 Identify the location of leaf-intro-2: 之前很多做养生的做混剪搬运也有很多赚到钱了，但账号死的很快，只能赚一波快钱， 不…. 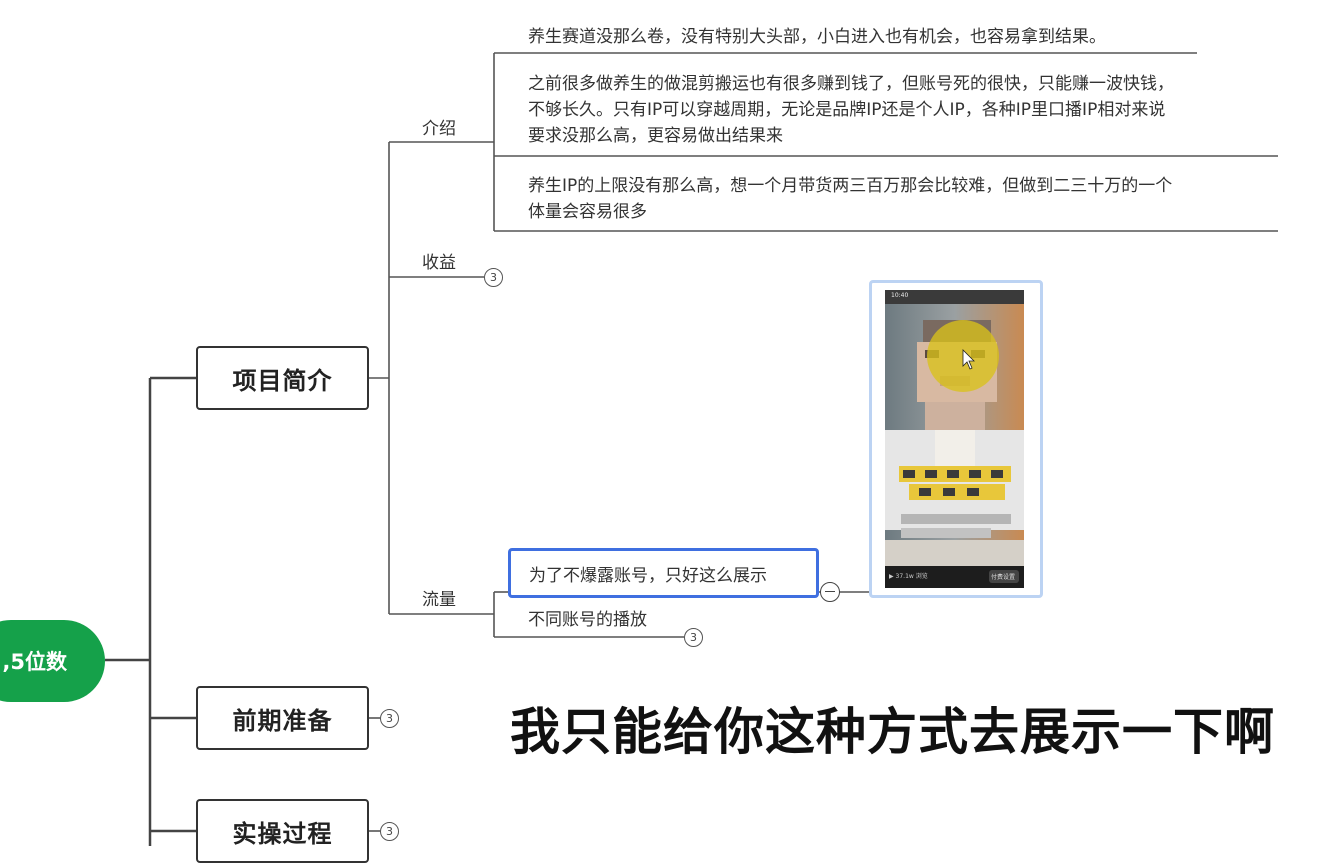
(898, 110).